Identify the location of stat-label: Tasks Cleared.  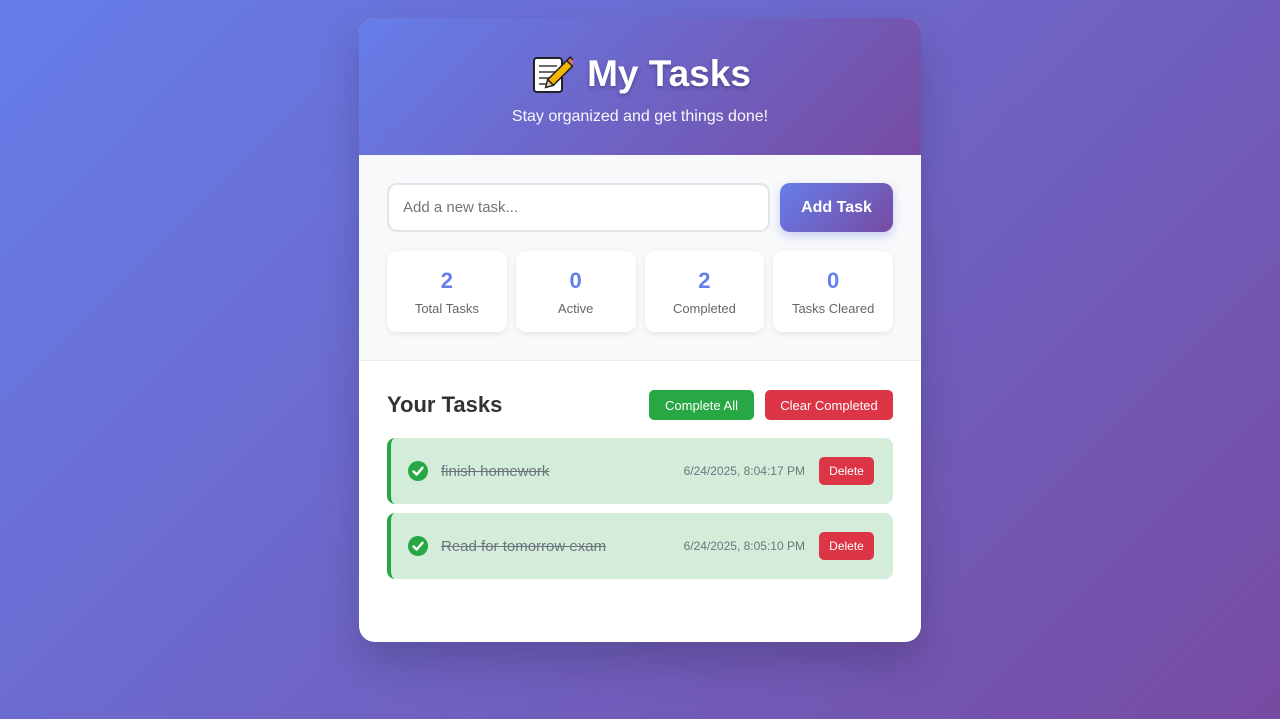
(833, 308).